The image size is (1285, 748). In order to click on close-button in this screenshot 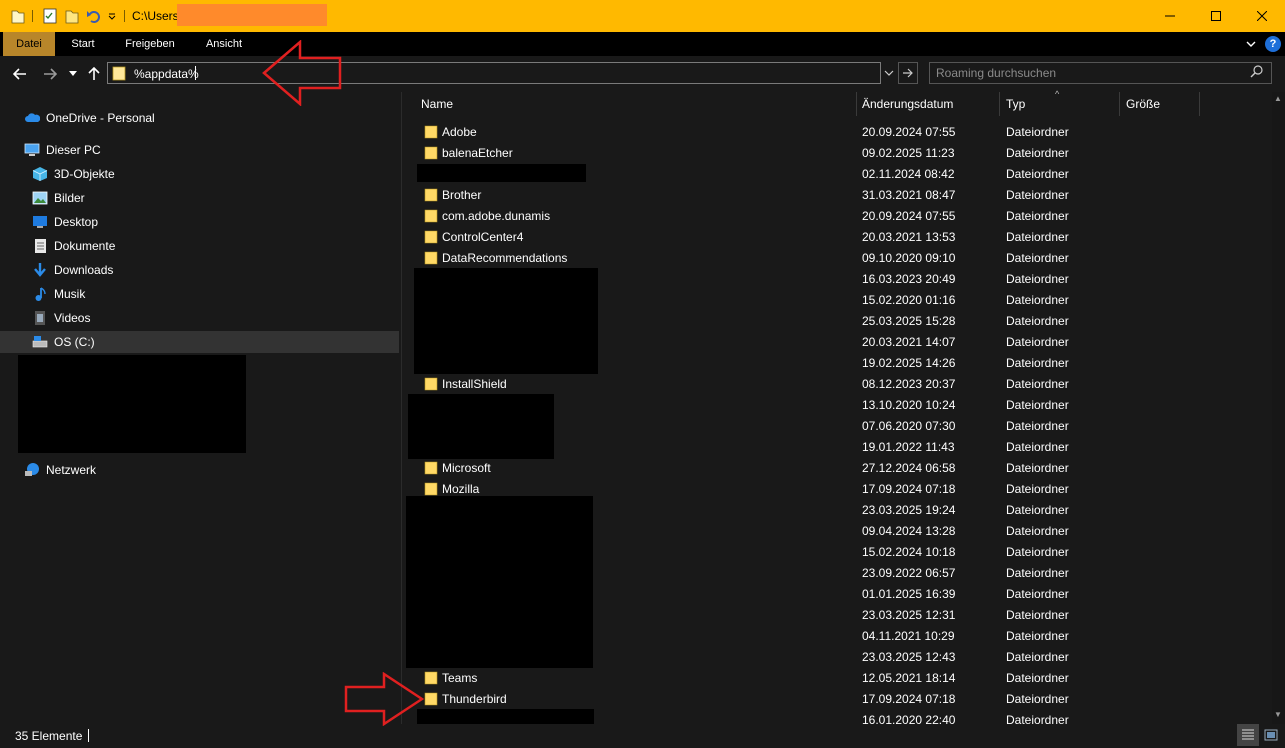, I will do `click(1262, 16)`.